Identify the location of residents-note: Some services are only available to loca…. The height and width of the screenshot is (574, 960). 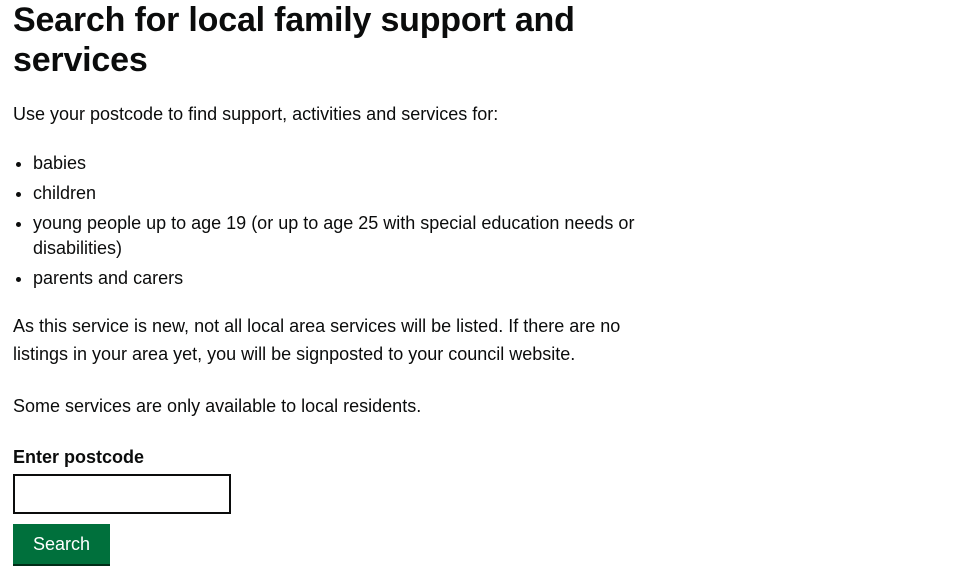
(217, 406).